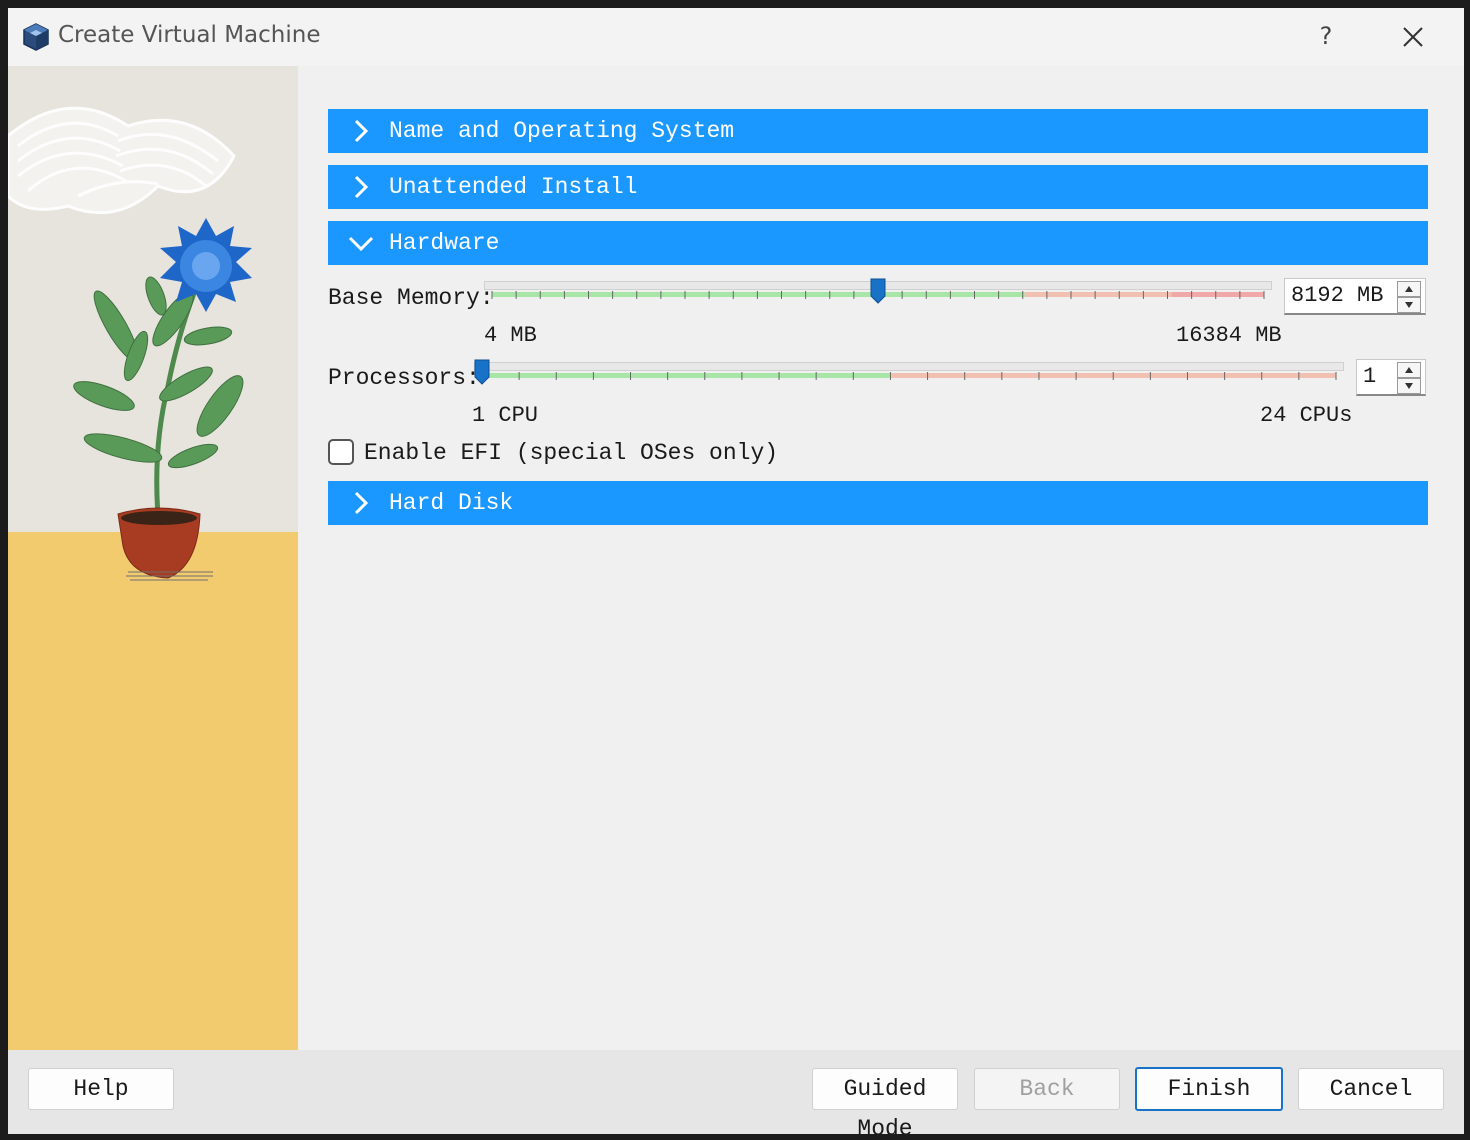  I want to click on finish-button: Finish, so click(1209, 1089).